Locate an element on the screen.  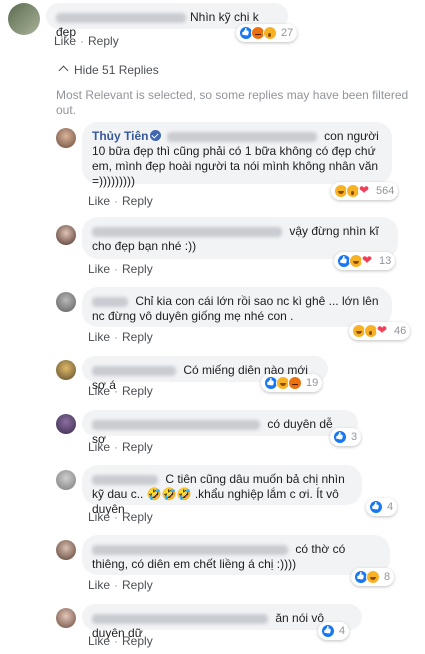
reaction-summary: 8 is located at coordinates (373, 577).